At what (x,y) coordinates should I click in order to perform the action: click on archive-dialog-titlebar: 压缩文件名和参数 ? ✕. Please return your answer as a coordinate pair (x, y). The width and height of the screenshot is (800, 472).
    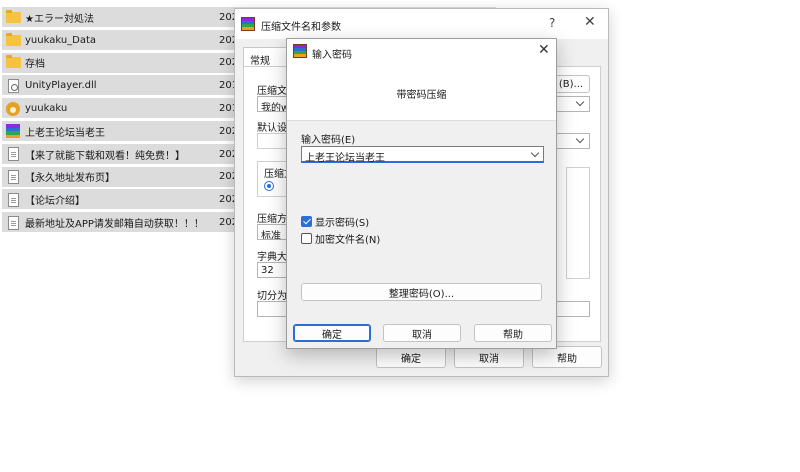
    Looking at the image, I should click on (421, 24).